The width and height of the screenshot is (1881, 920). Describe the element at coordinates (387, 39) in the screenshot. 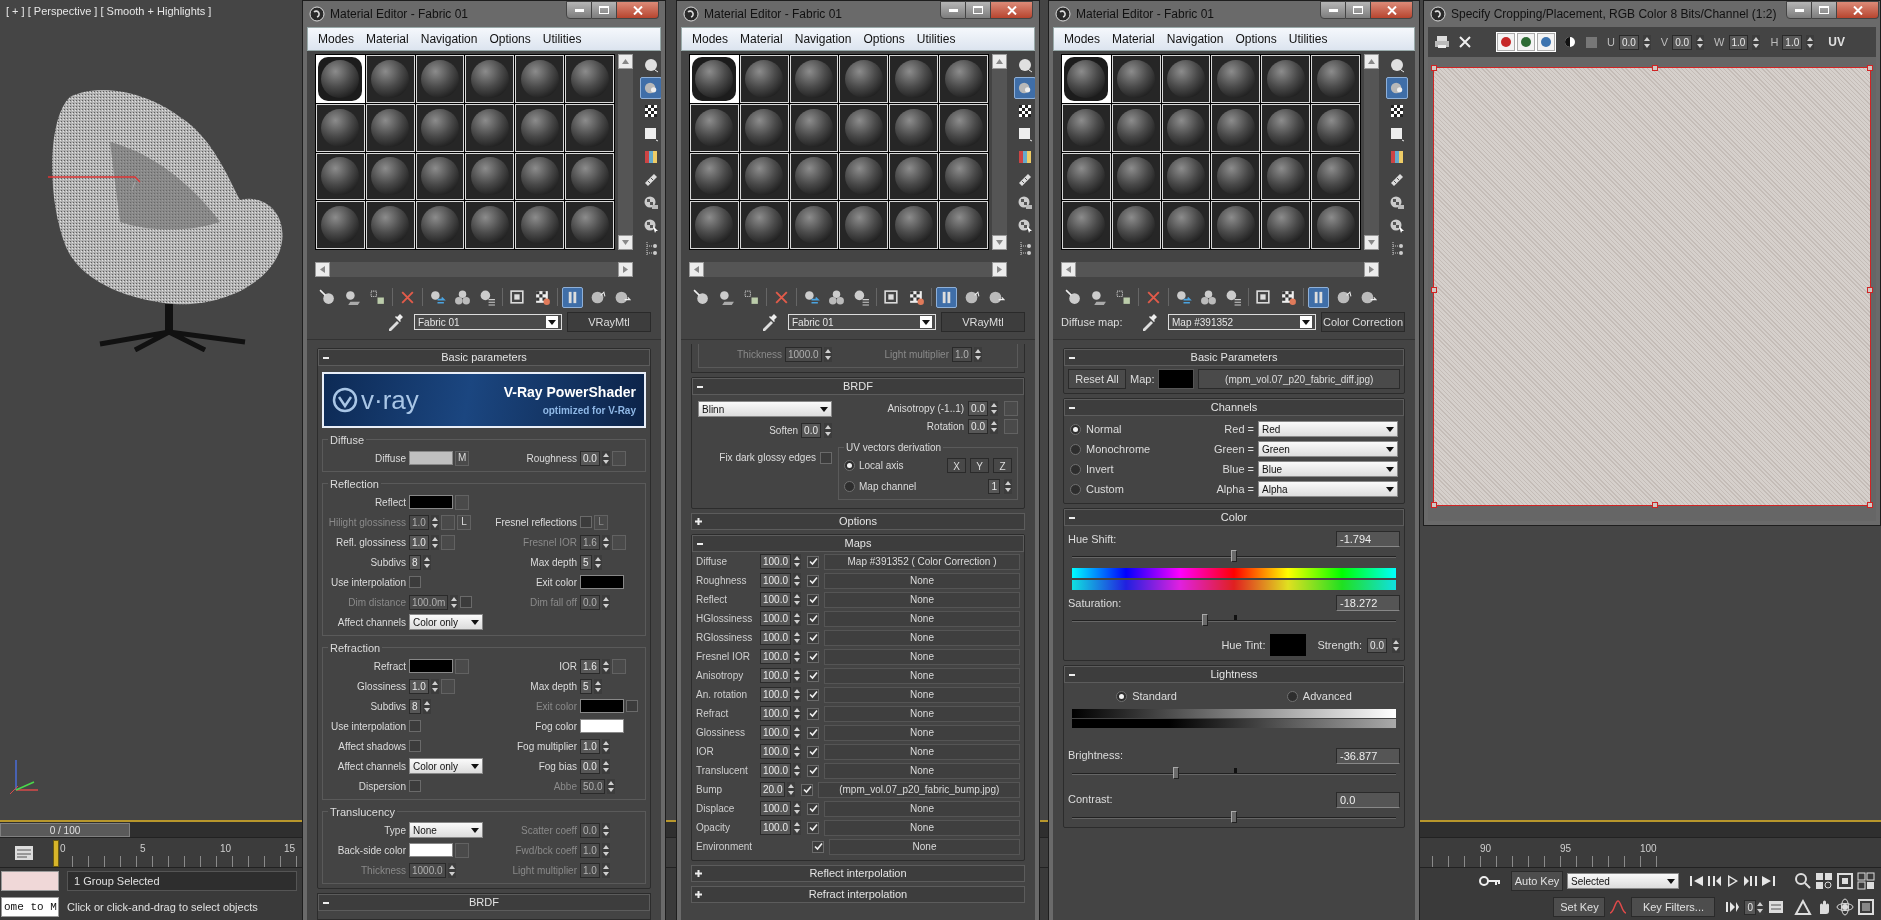

I see `menu-item: Material` at that location.